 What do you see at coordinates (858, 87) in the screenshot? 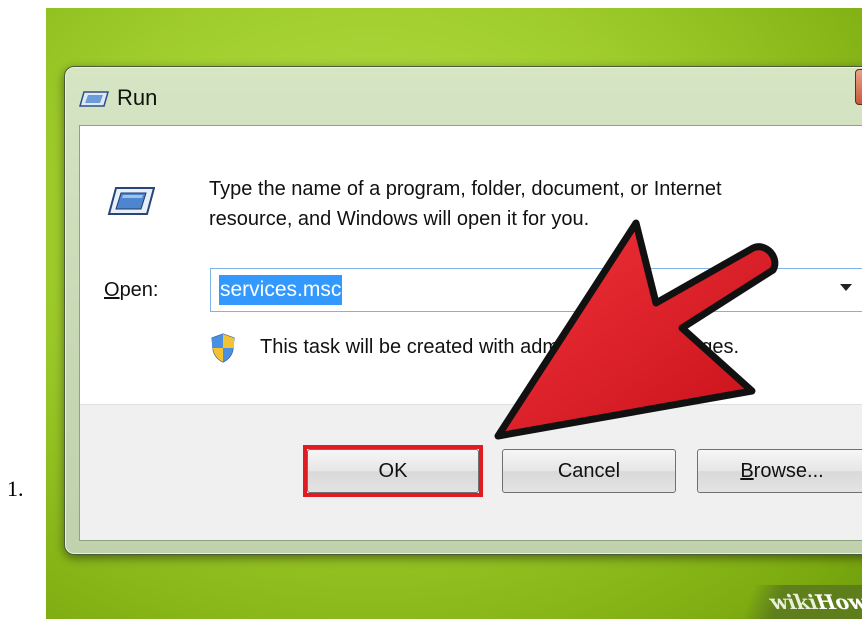
I see `close-button` at bounding box center [858, 87].